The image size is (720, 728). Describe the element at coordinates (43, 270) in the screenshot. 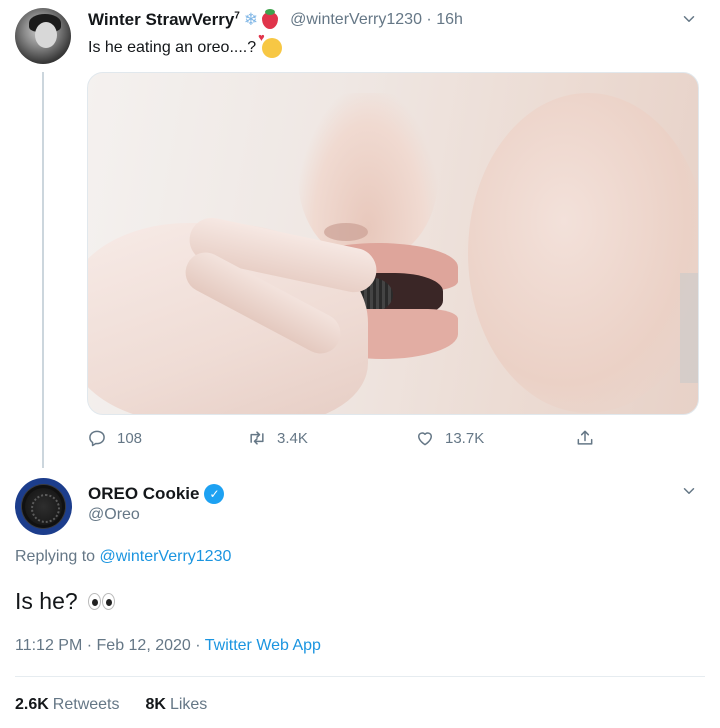

I see `thread-connector-line` at that location.